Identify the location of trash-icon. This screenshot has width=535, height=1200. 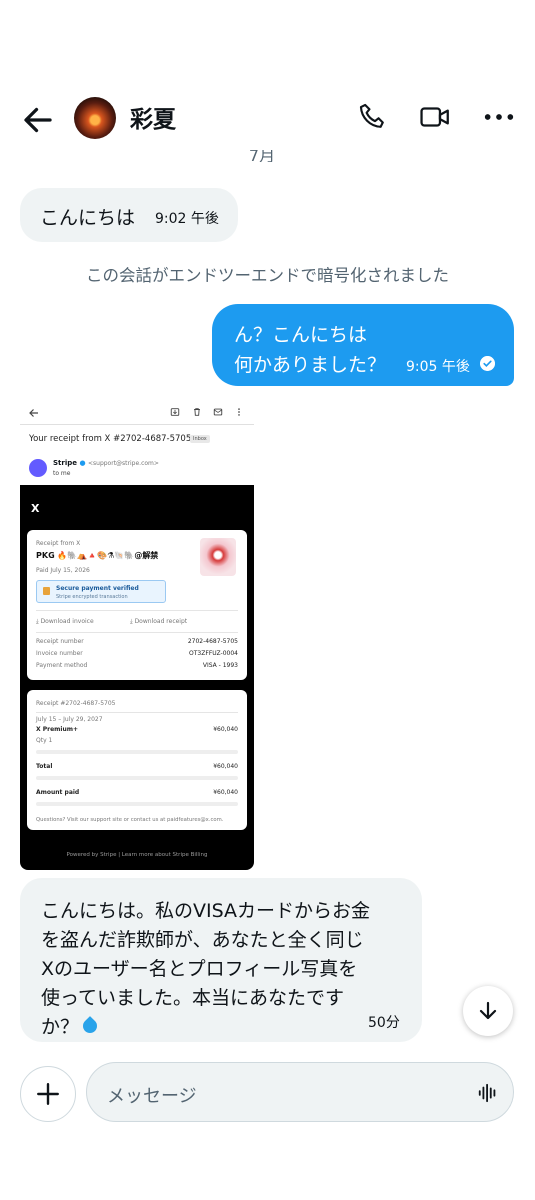
(197, 412).